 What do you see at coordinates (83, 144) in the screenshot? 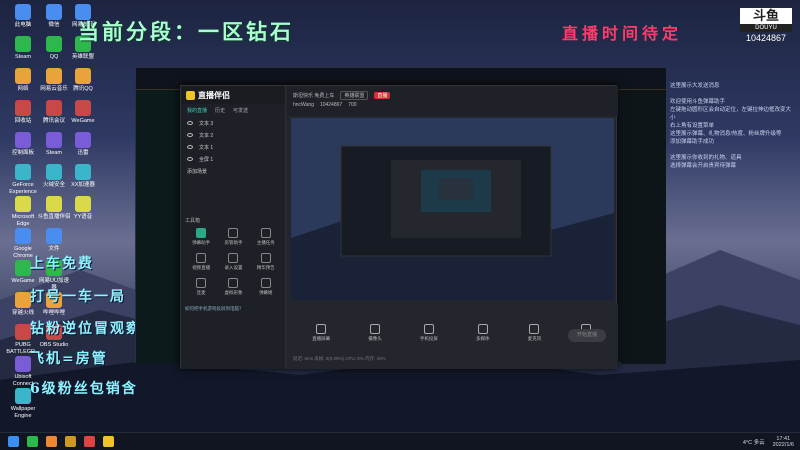
I see `desktop-icon: 迅雷` at bounding box center [83, 144].